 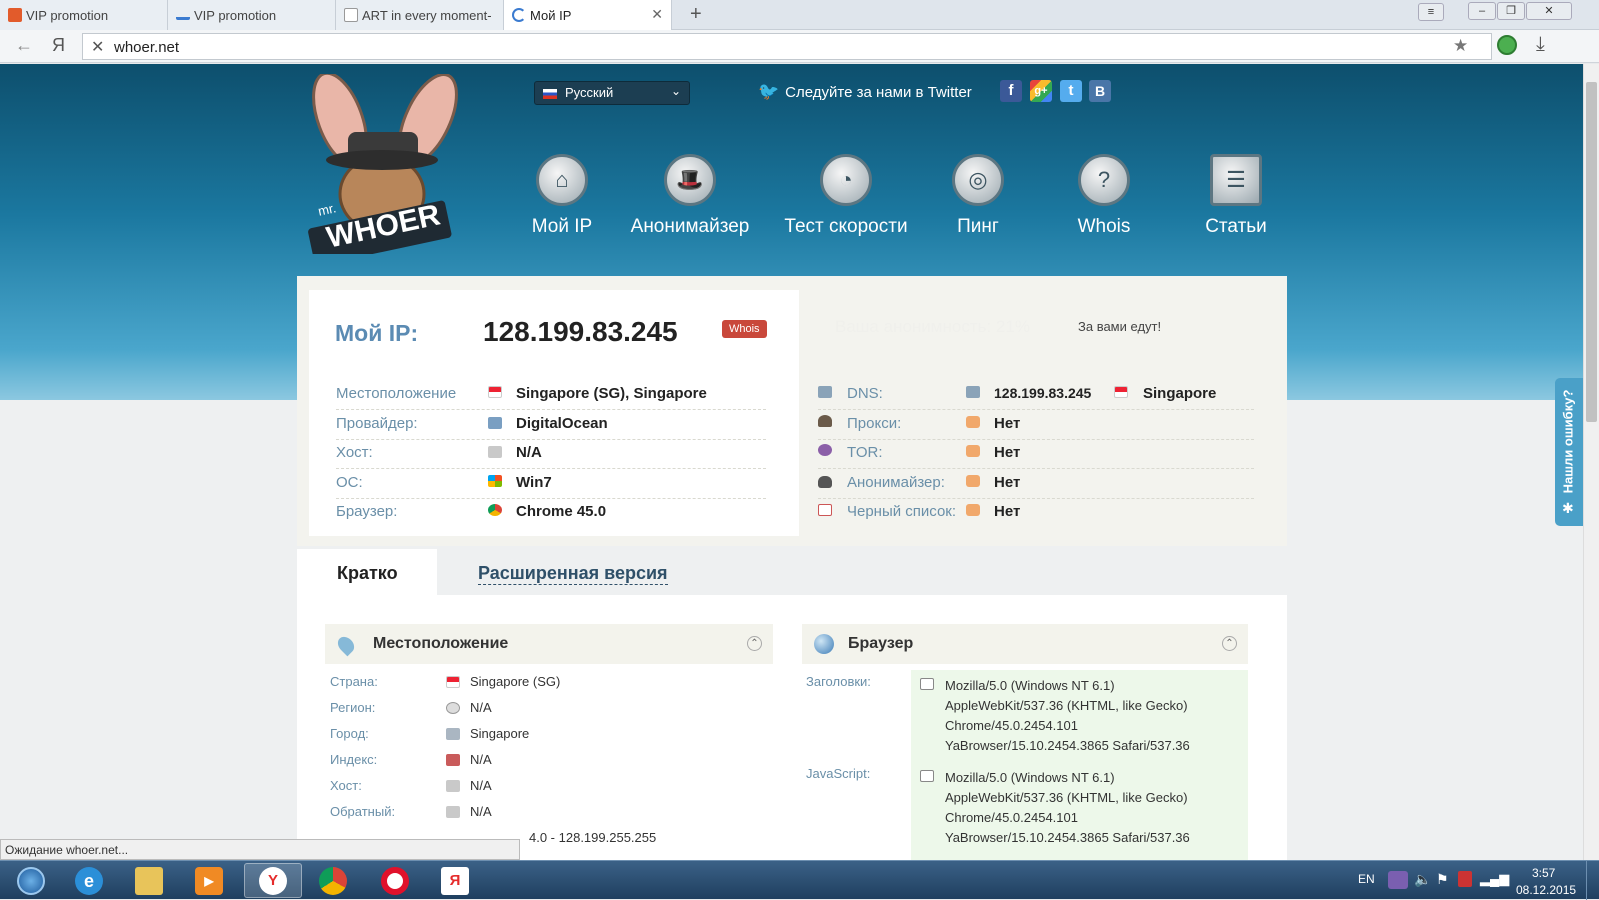 I want to click on nav-ping: ◎ Пинг, so click(x=978, y=196).